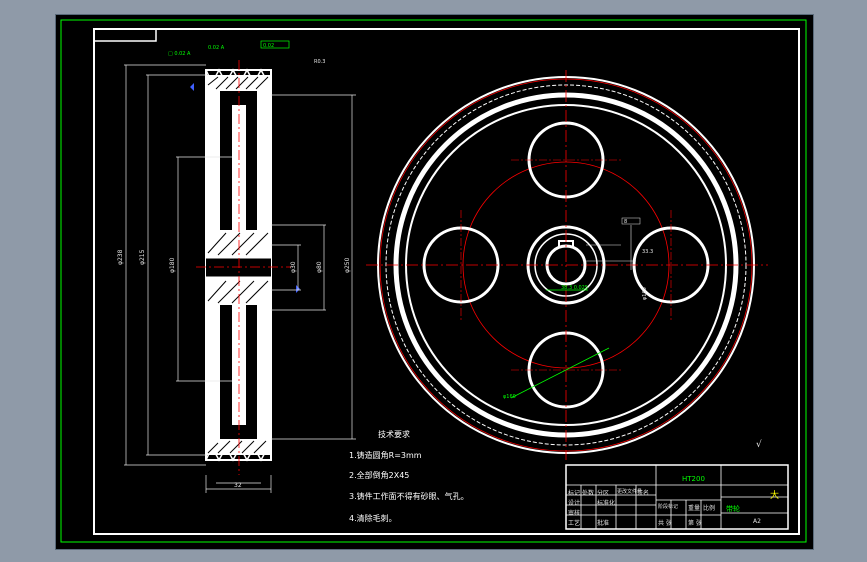 This screenshot has width=867, height=562. What do you see at coordinates (606, 503) in the screenshot?
I see `tb-cell-7: 标准化` at bounding box center [606, 503].